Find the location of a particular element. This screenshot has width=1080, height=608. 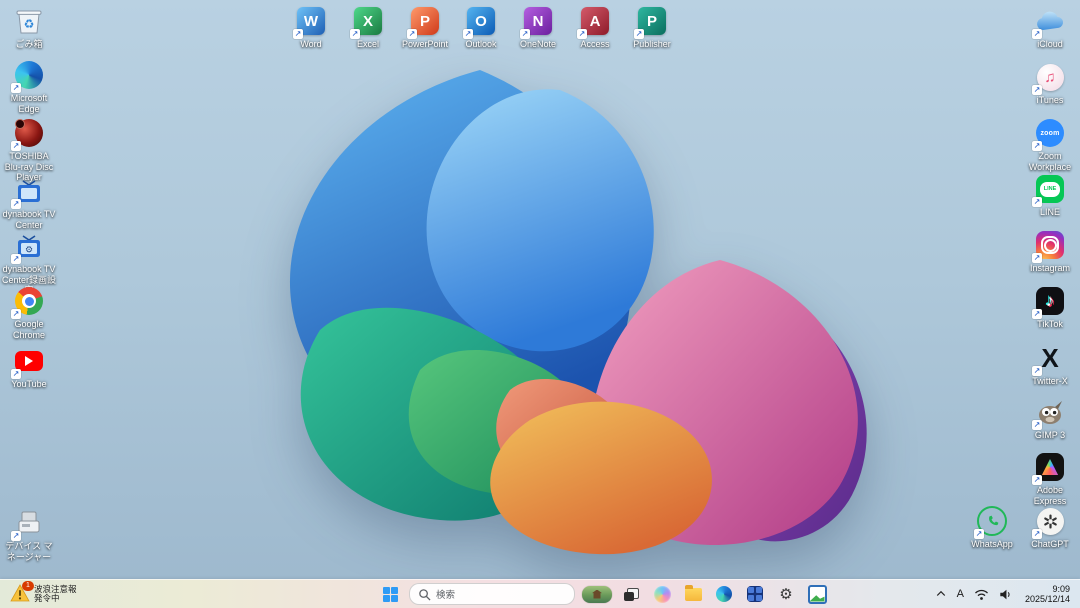

desktop-icon-device-manager: ↗ デバイス マネージャー is located at coordinates (29, 535).